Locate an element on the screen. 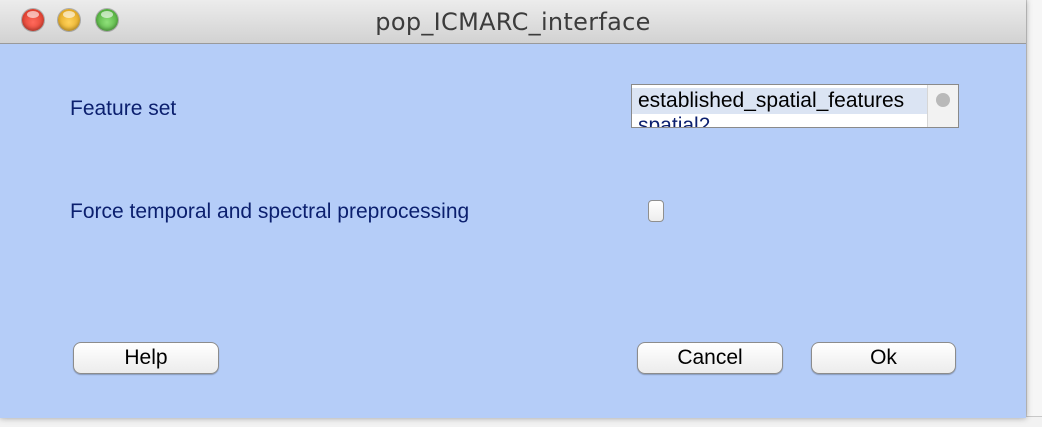 The image size is (1042, 427). ok-button: Ok is located at coordinates (883, 358).